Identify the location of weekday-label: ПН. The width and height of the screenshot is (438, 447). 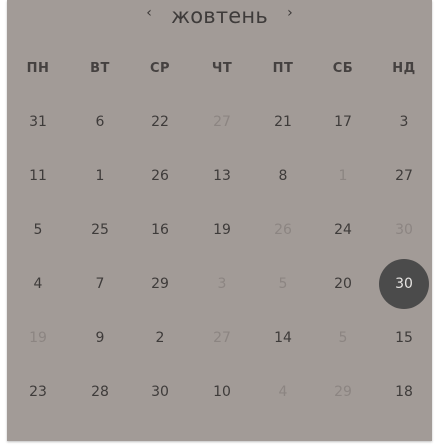
(38, 68).